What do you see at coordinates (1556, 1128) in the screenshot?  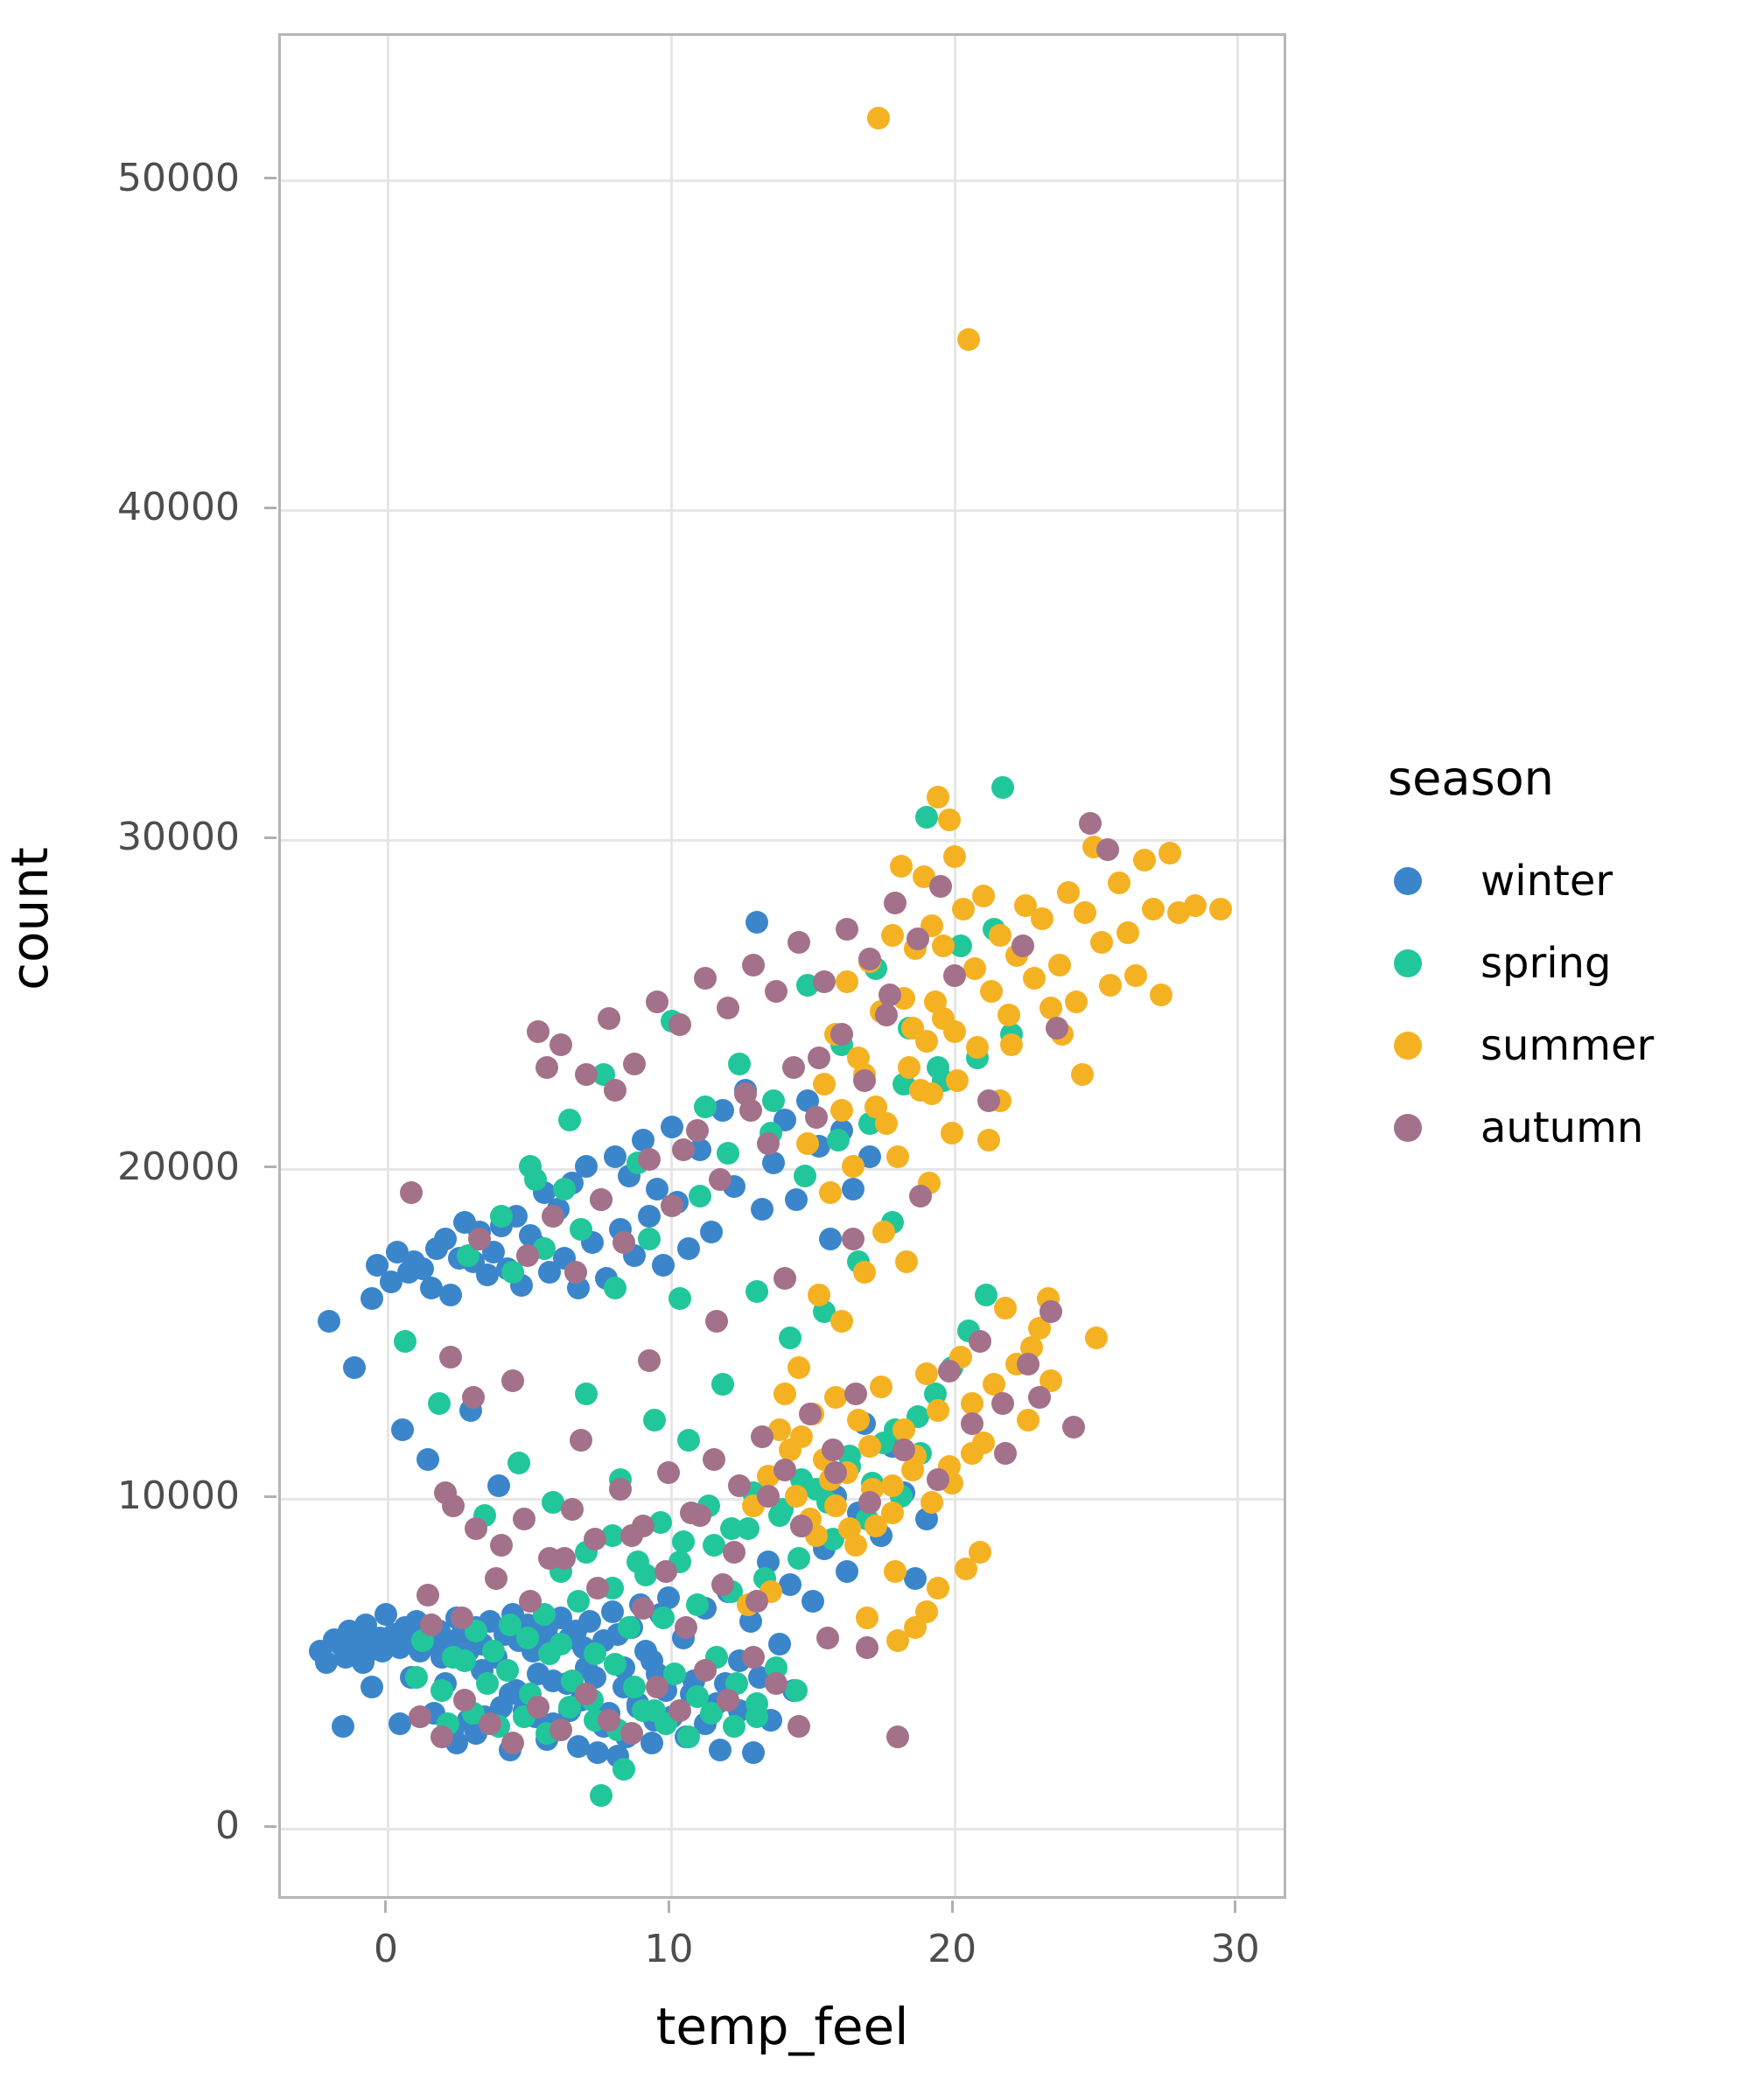 I see `legend-item-autumn: autumn` at bounding box center [1556, 1128].